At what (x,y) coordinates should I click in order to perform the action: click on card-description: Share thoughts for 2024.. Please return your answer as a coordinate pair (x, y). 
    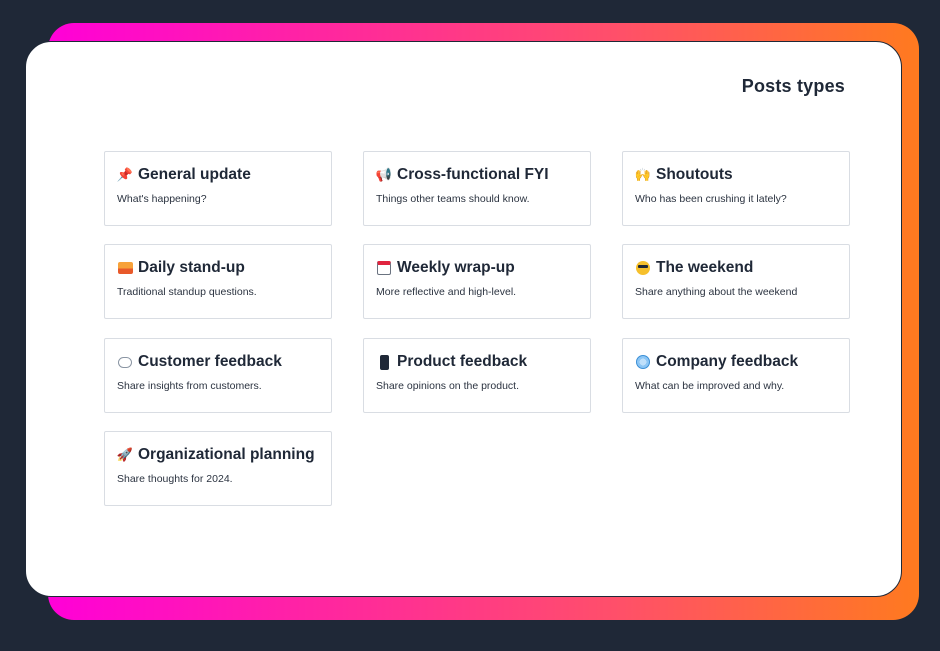
    Looking at the image, I should click on (175, 479).